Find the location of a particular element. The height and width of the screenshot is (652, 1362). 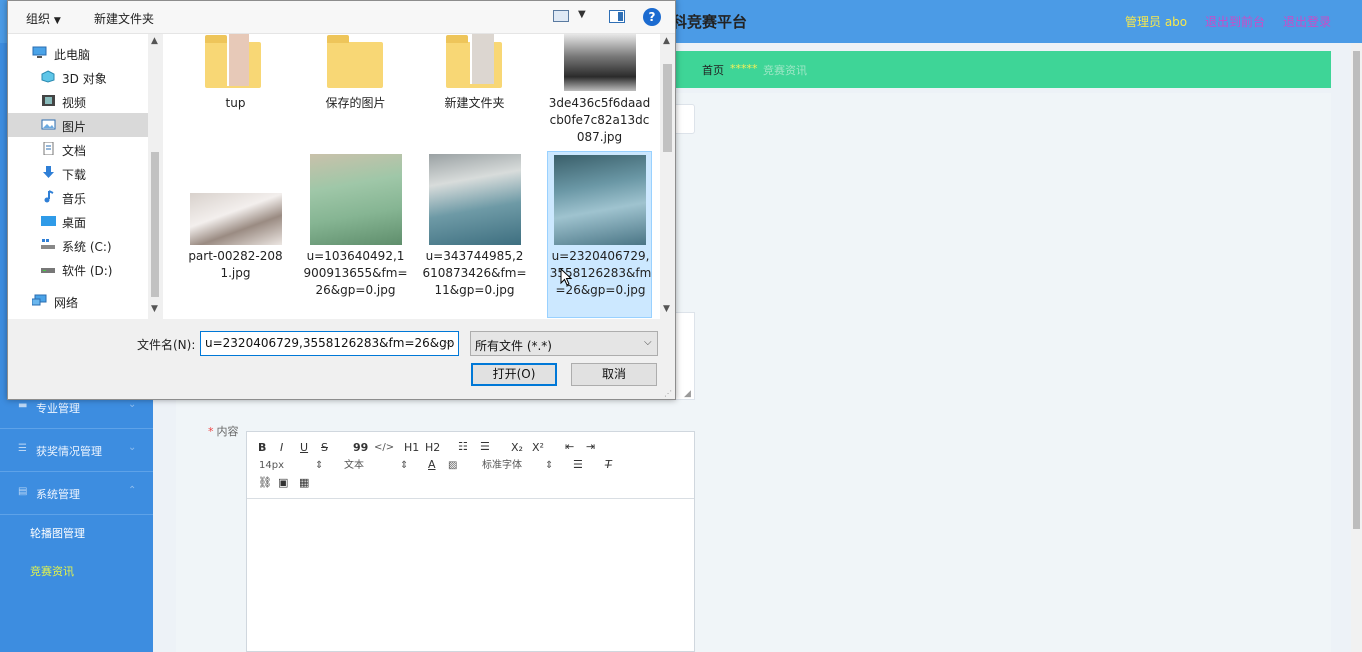

nav-item-downloads: 下载 is located at coordinates (78, 173).